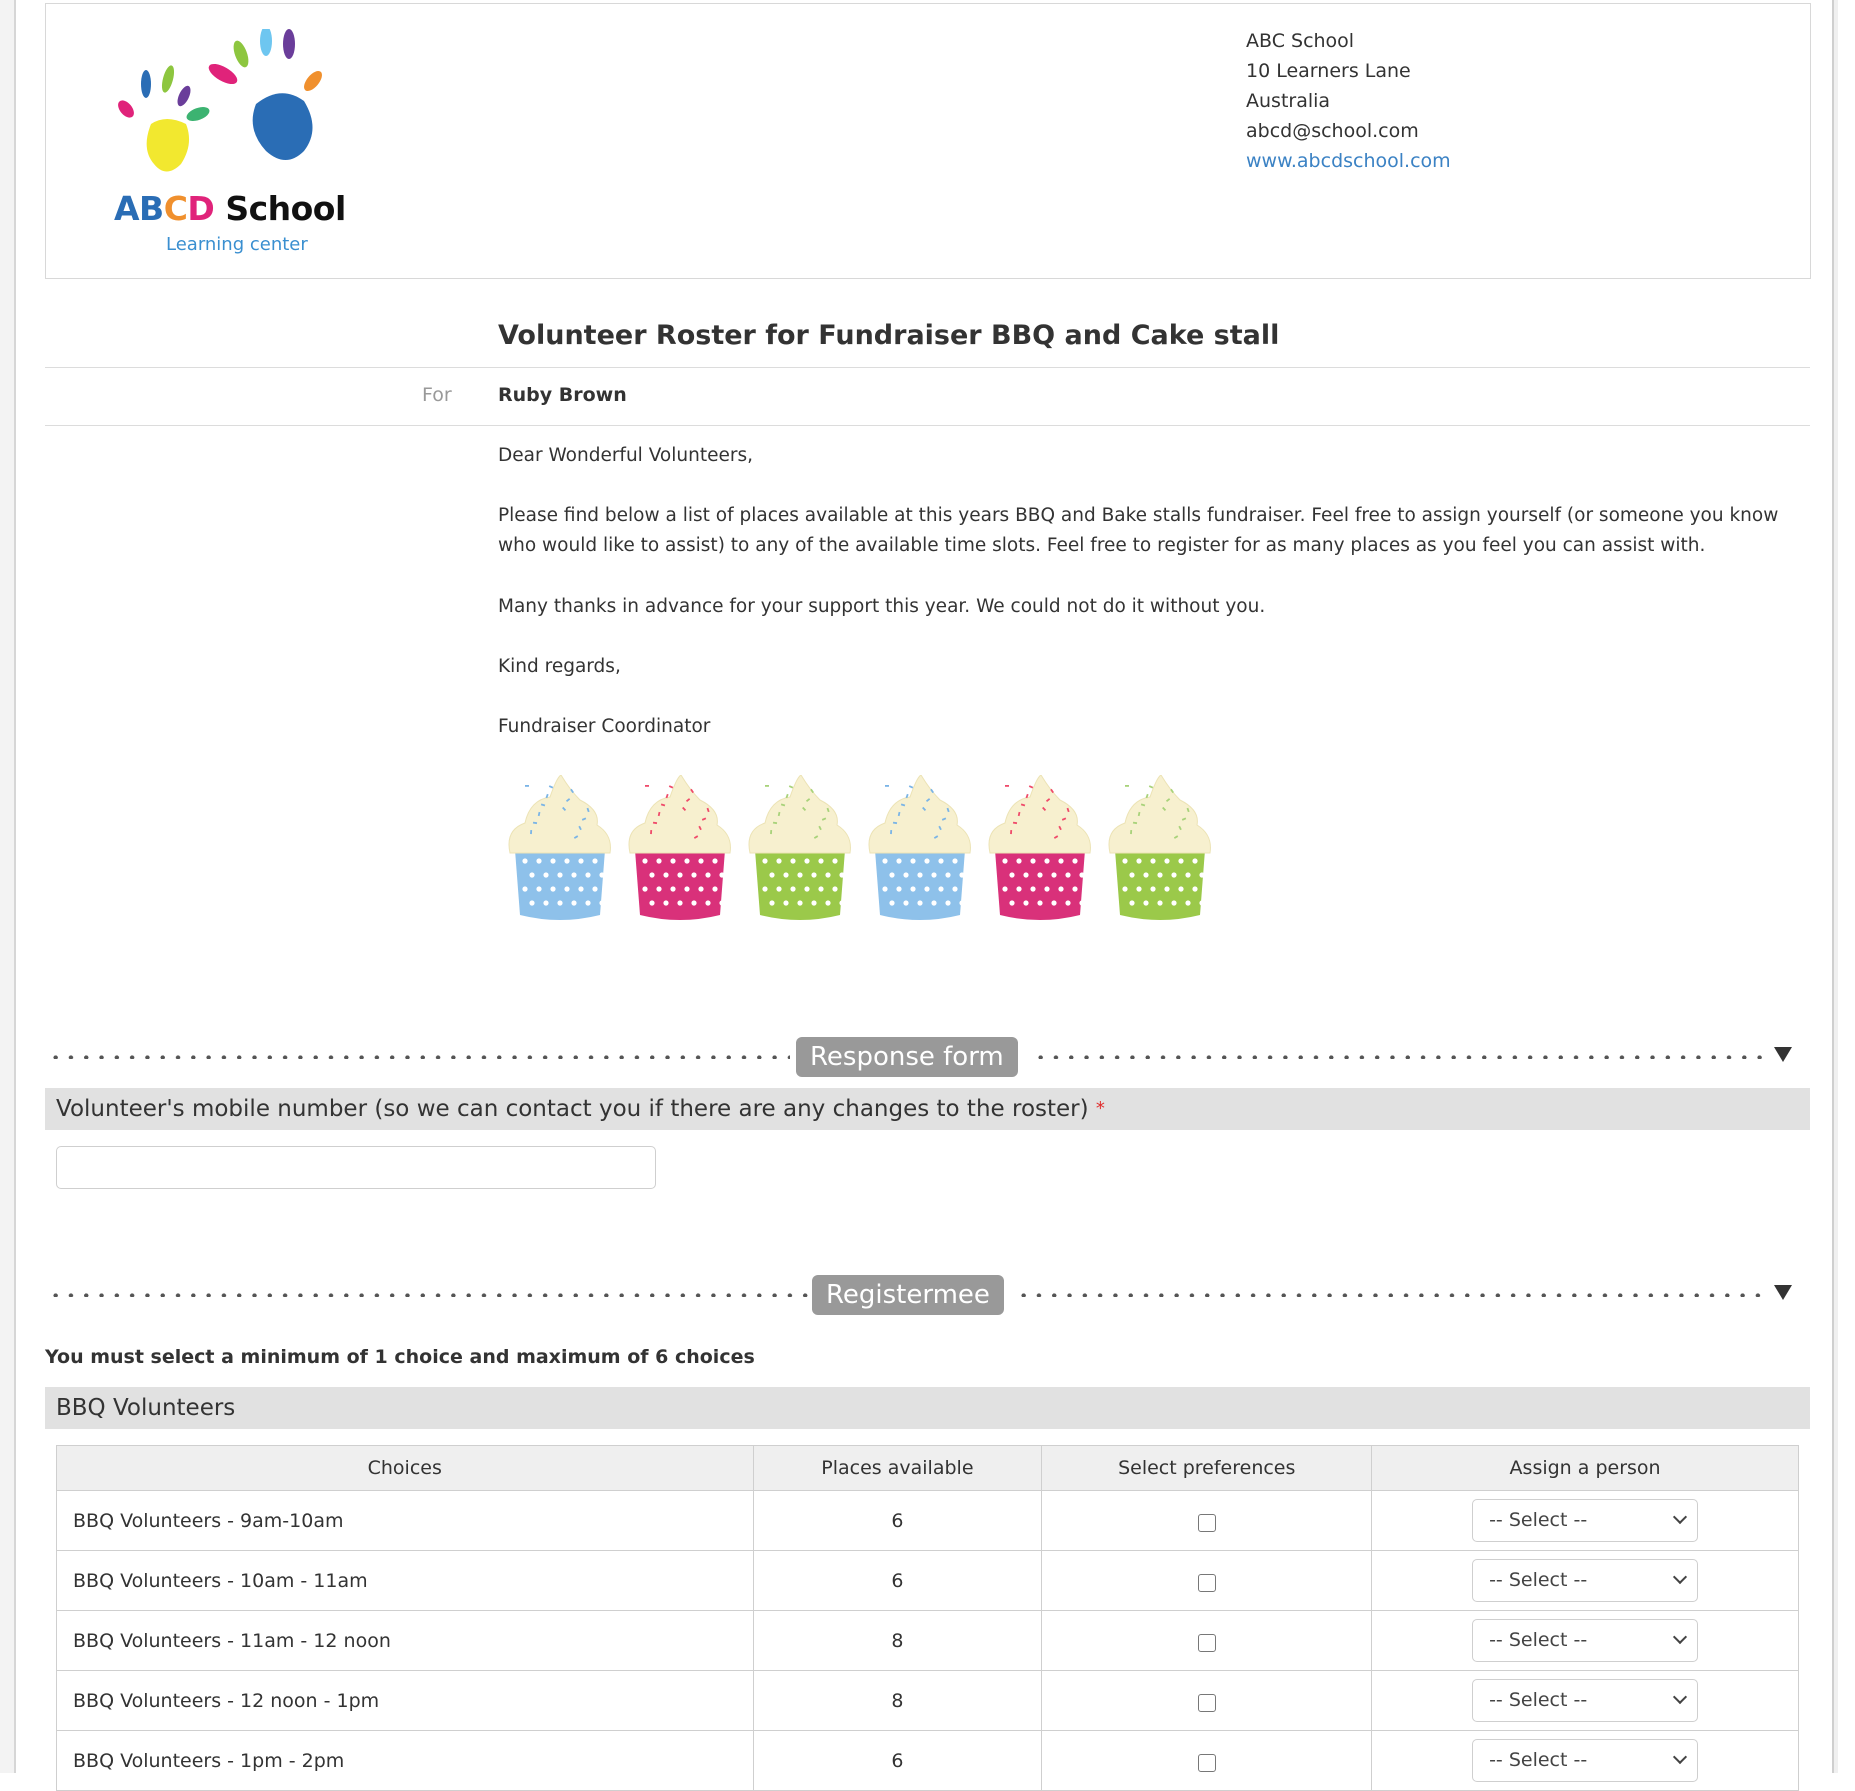  Describe the element at coordinates (1835, 886) in the screenshot. I see `page-scrollbar-track` at that location.